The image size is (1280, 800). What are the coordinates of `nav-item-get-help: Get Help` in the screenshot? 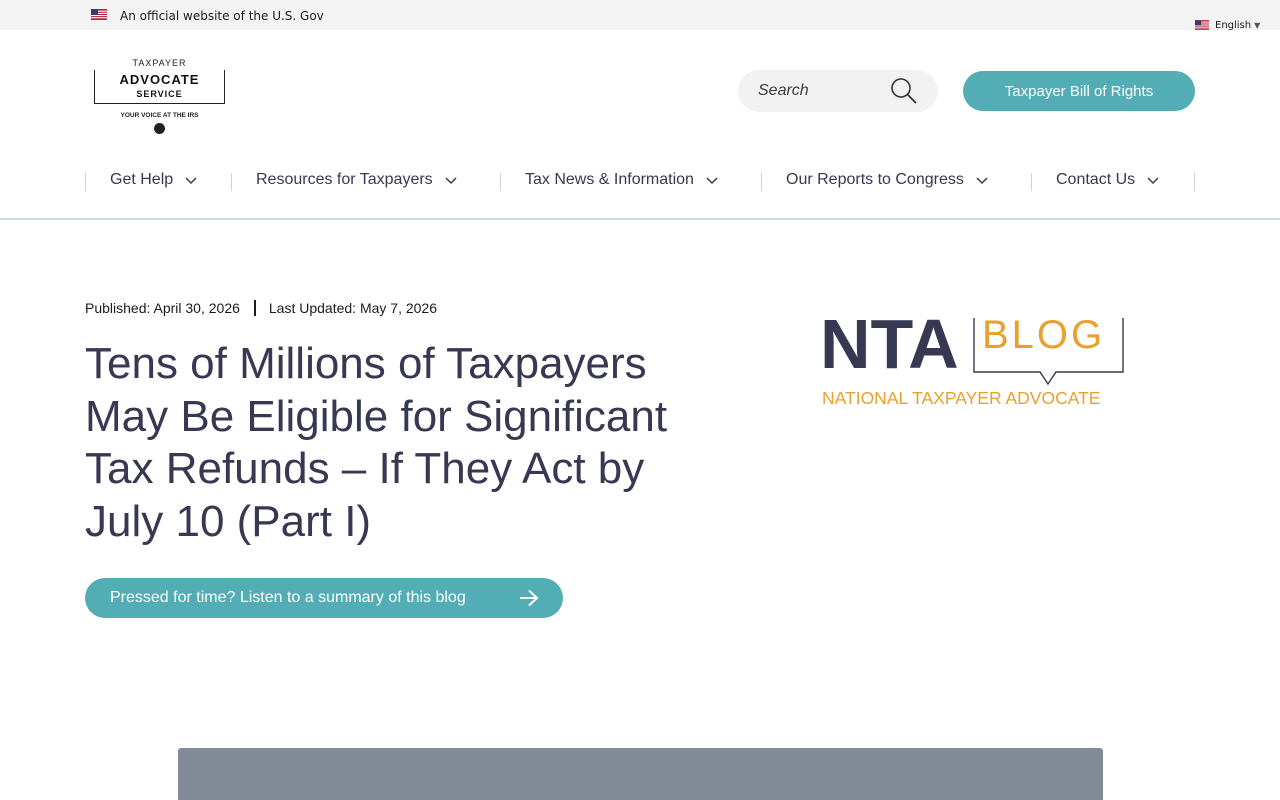 It's located at (153, 180).